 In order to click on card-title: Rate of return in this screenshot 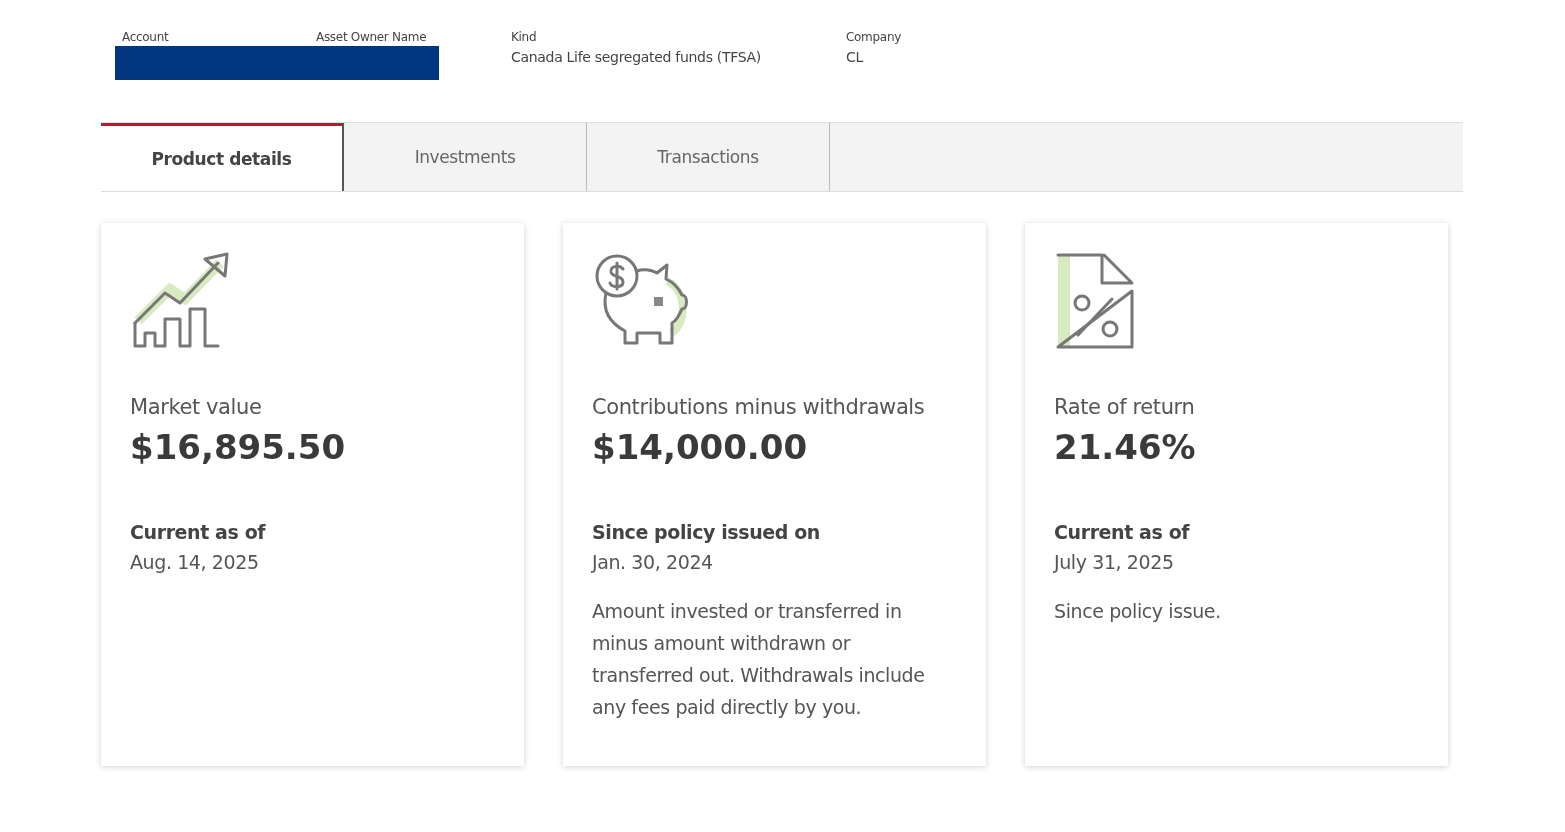, I will do `click(1125, 407)`.